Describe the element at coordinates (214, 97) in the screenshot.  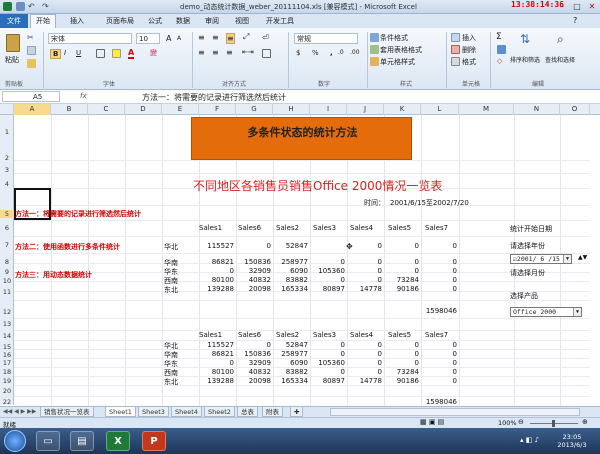
I see `formula-input: 方法一：将需要的记录进行筛选然后统计` at that location.